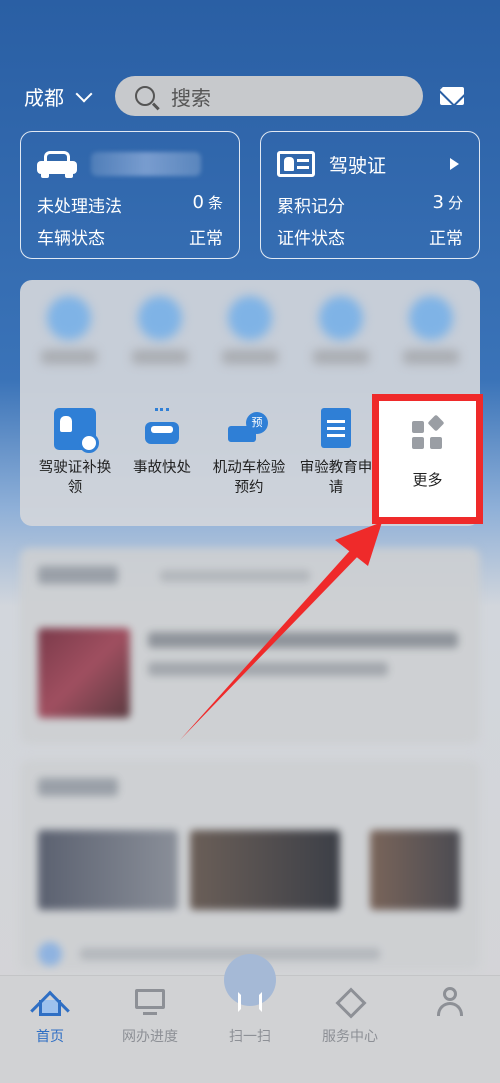 This screenshot has height=1083, width=500. What do you see at coordinates (57, 164) in the screenshot?
I see `car-icon` at bounding box center [57, 164].